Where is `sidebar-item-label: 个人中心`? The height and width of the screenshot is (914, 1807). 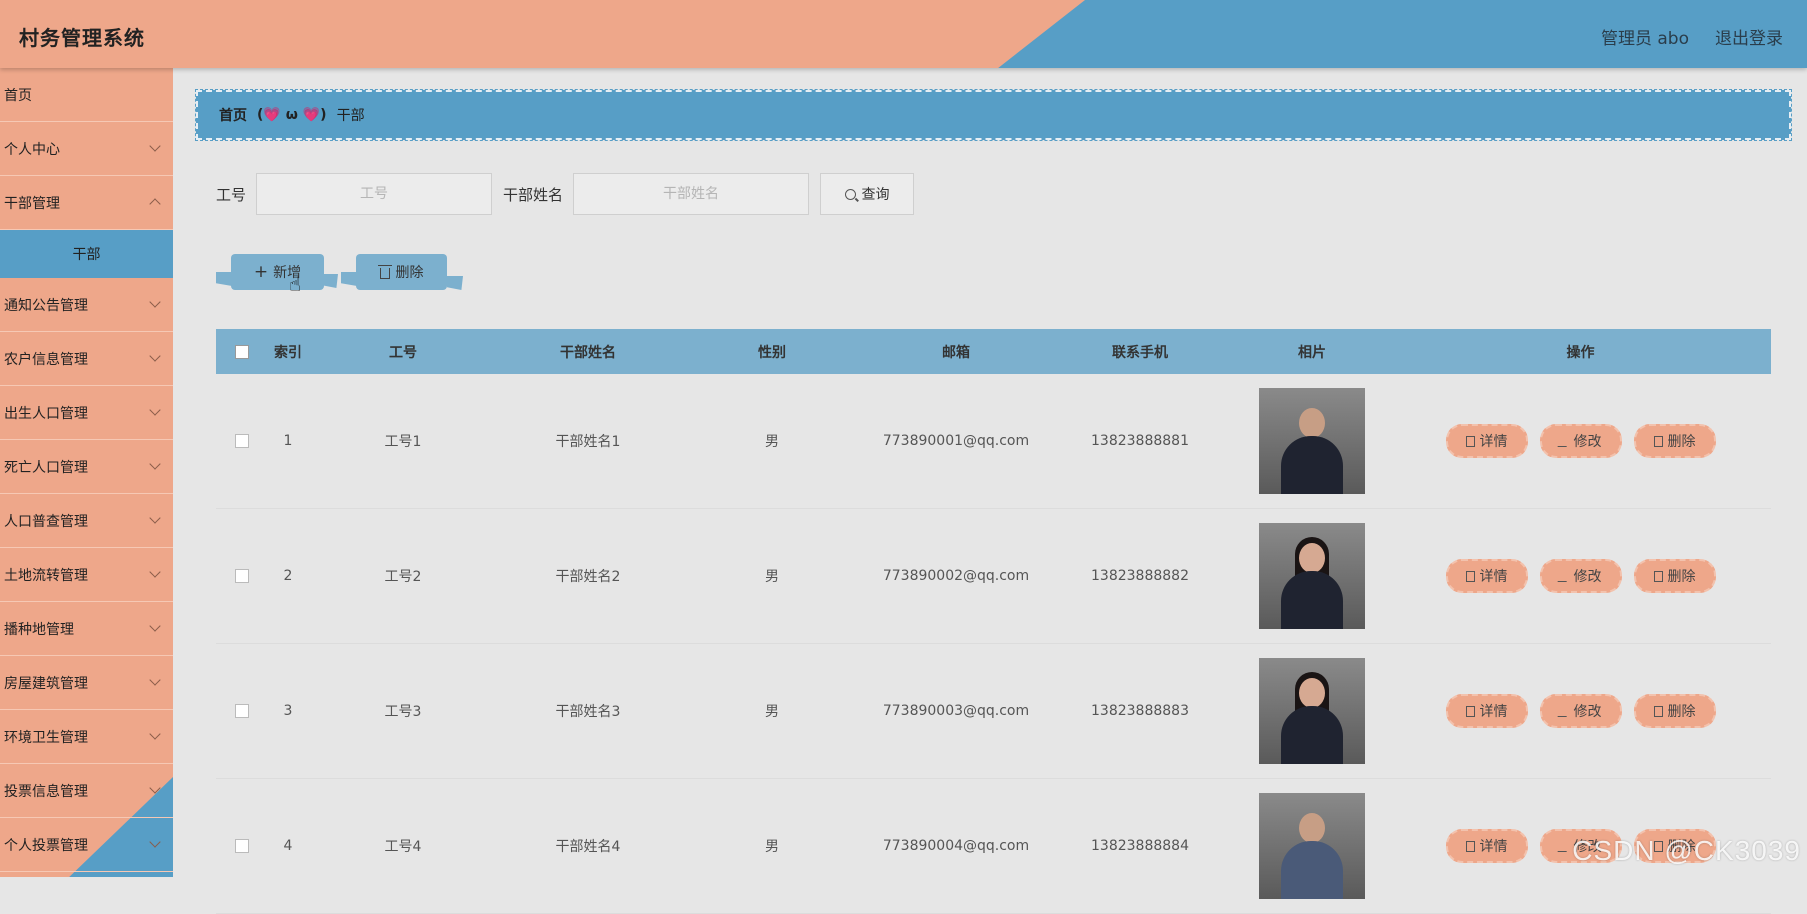 sidebar-item-label: 个人中心 is located at coordinates (32, 149).